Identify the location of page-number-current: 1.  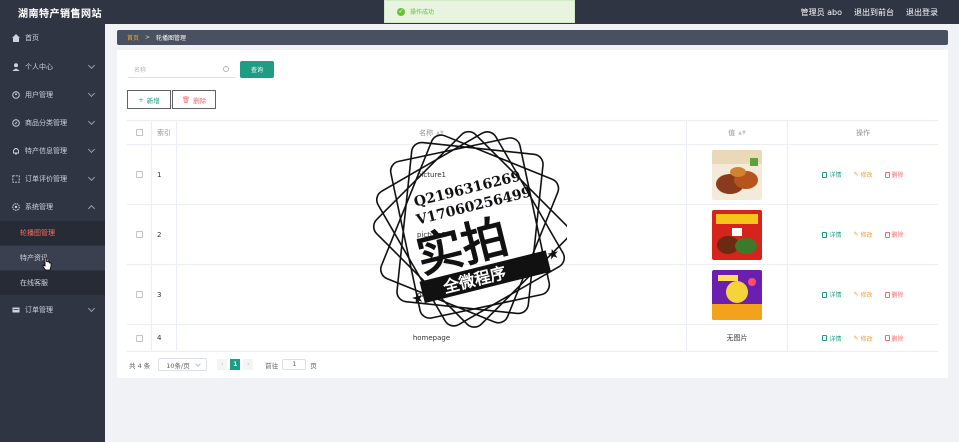
(235, 364).